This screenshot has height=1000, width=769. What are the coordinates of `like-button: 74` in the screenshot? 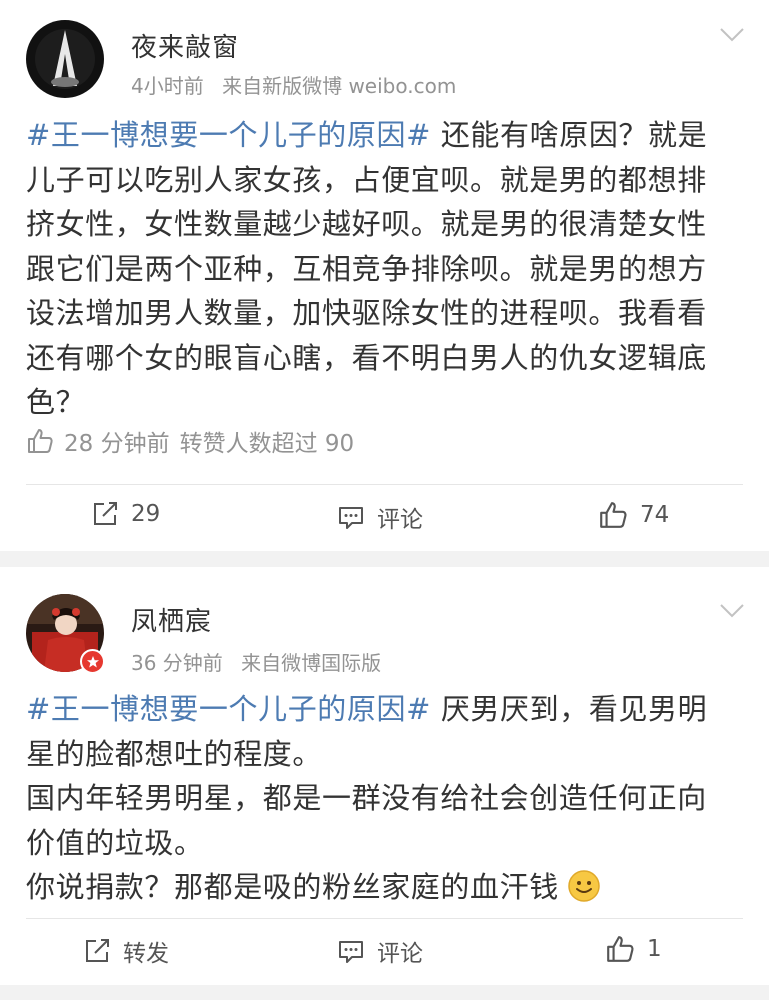 It's located at (633, 515).